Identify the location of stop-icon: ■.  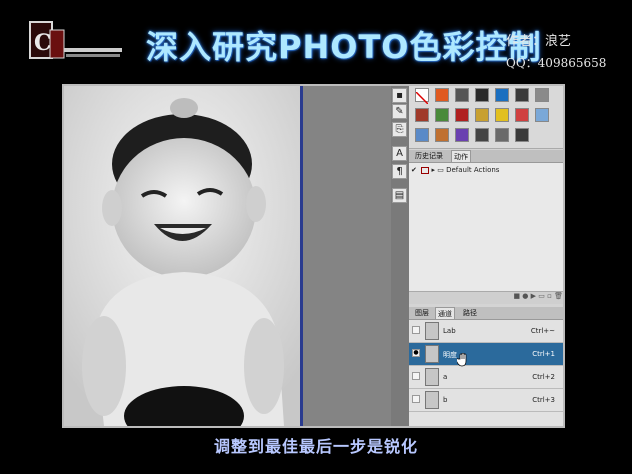
(516, 296).